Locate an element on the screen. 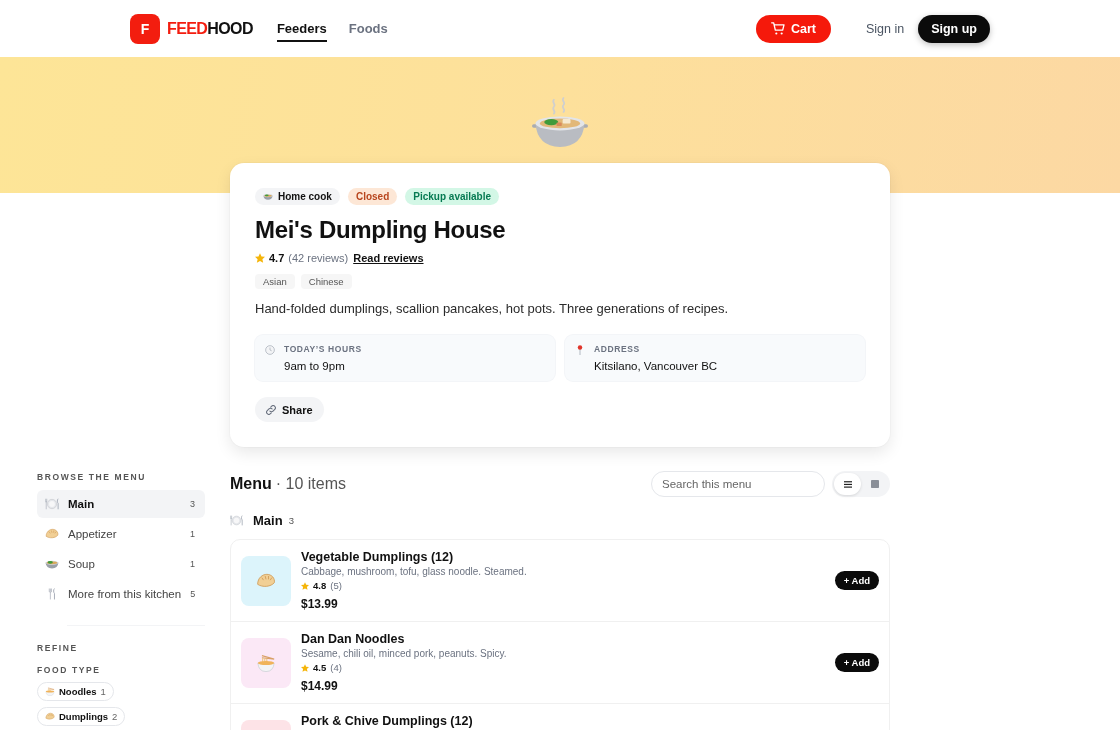 This screenshot has width=1120, height=731. info-label: TODAY’S HOURS is located at coordinates (323, 349).